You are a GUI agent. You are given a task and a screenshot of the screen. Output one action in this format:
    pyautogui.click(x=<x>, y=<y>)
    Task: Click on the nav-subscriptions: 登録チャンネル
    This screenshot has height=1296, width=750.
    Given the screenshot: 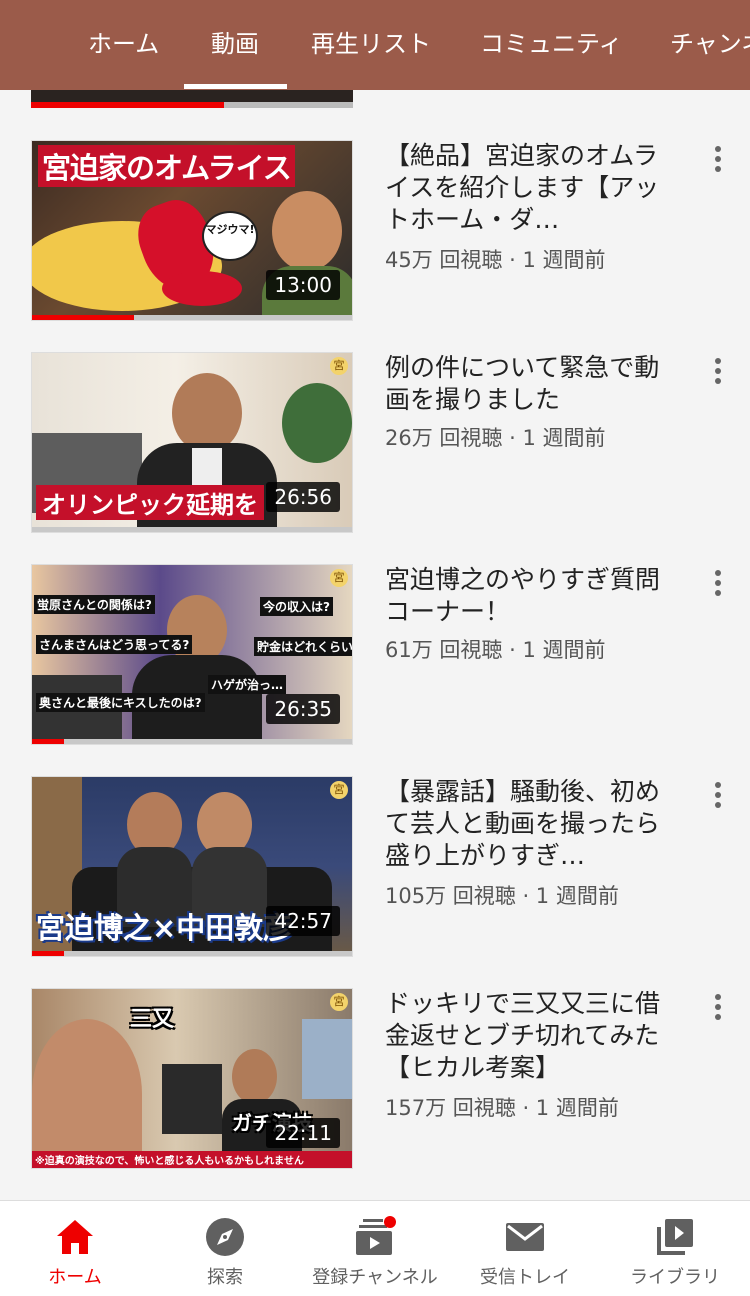 What is the action you would take?
    pyautogui.click(x=375, y=1248)
    